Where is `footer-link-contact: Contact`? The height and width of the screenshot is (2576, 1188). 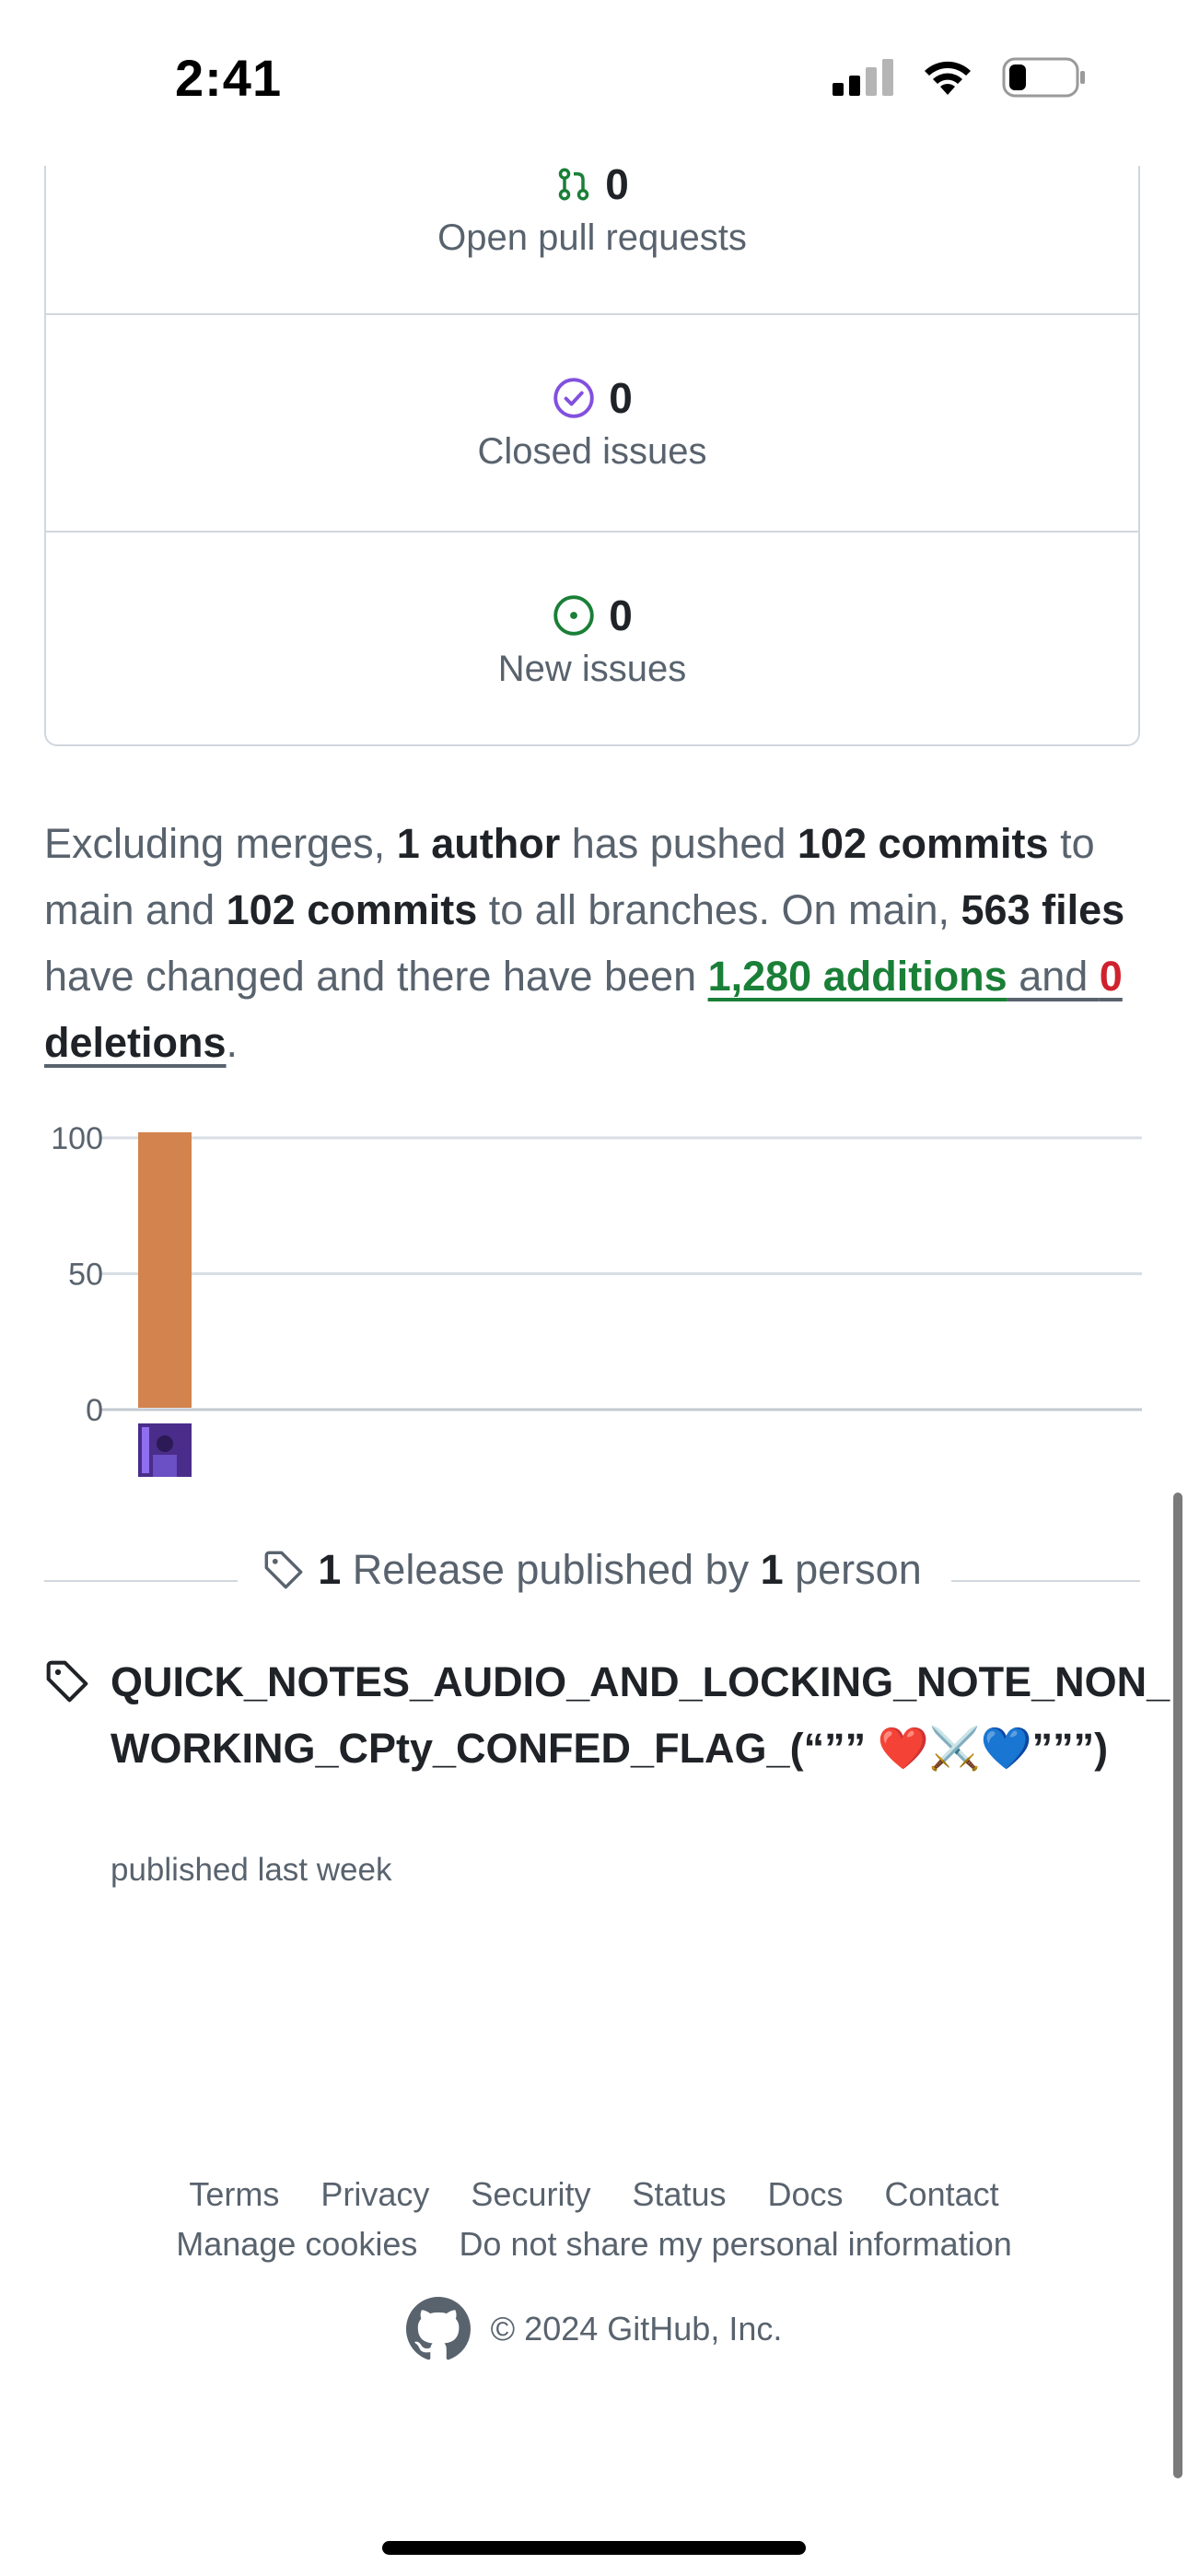
footer-link-contact: Contact is located at coordinates (942, 2194).